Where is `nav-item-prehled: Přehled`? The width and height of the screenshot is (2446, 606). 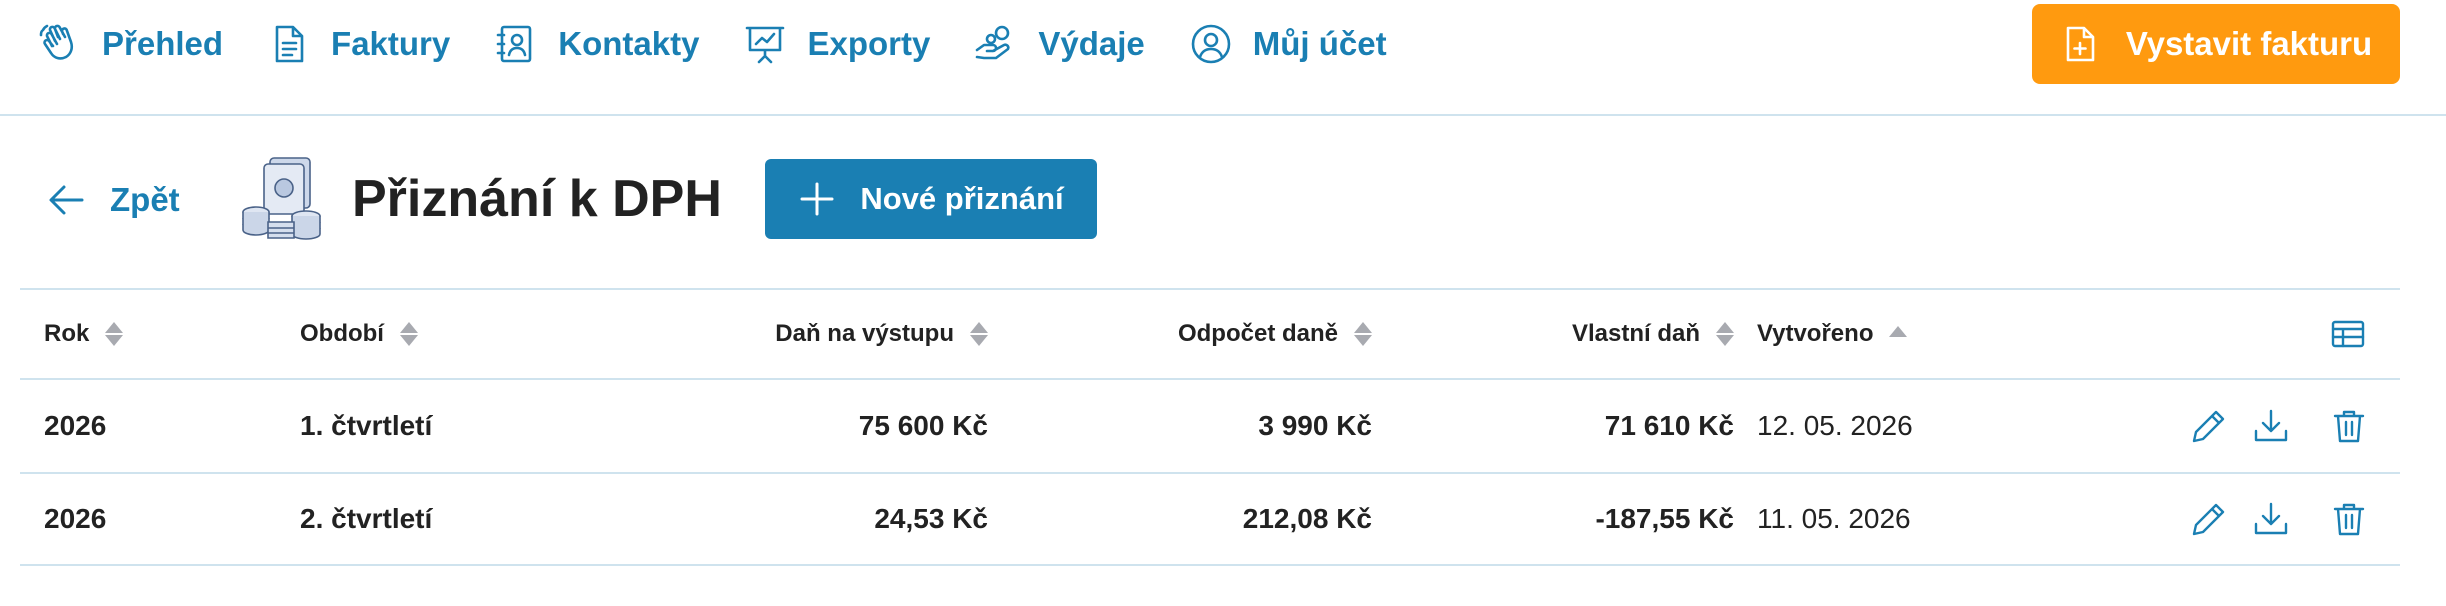 nav-item-prehled: Přehled is located at coordinates (130, 44).